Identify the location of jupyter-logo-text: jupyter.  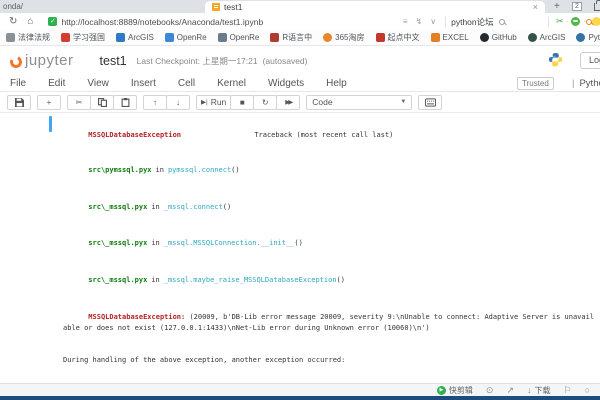
(49, 60).